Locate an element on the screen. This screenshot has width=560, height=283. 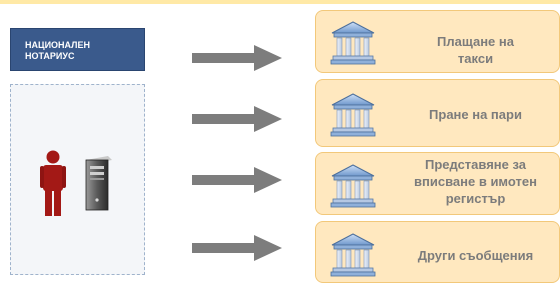
national-notary-badge: НАЦИОНАЛЕН НОТАРИУС is located at coordinates (77, 49).